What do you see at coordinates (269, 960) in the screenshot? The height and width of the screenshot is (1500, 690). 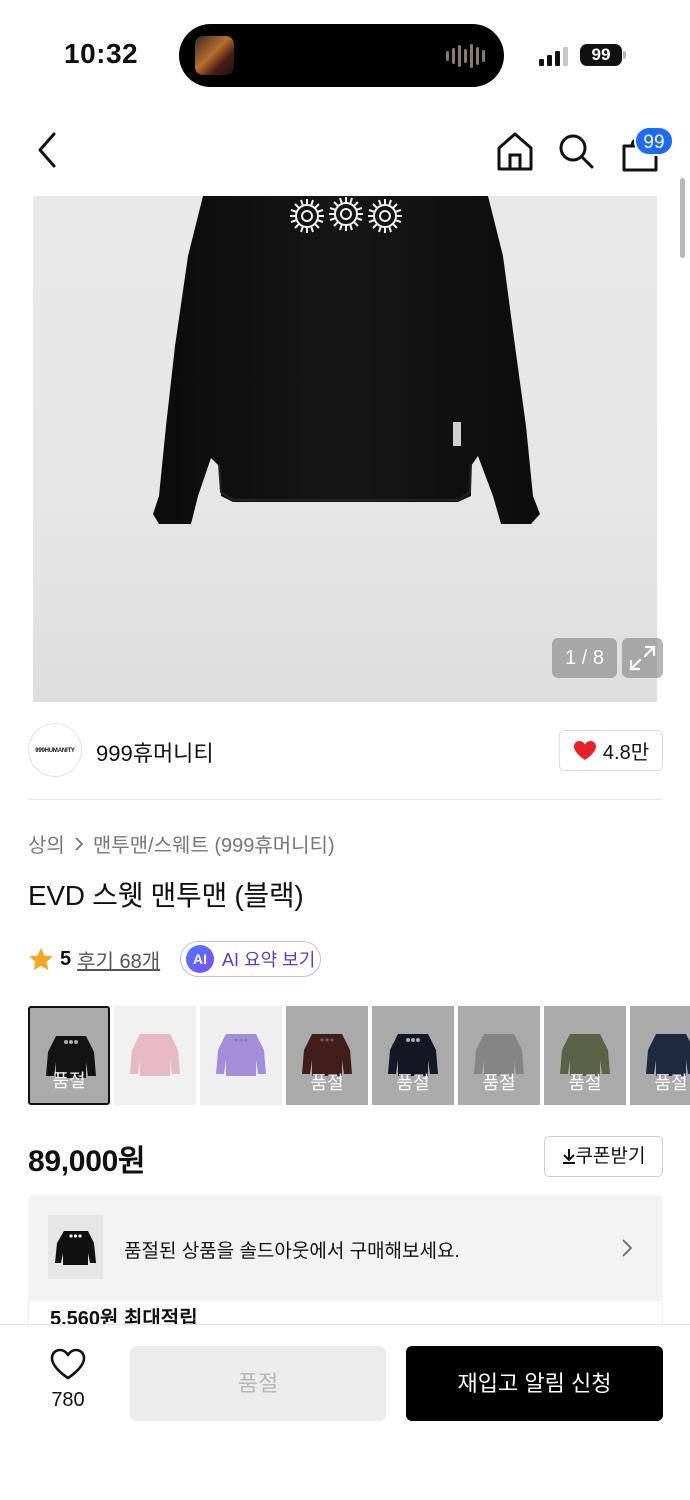 I see `ai-summary-label: AI 요약 보기` at bounding box center [269, 960].